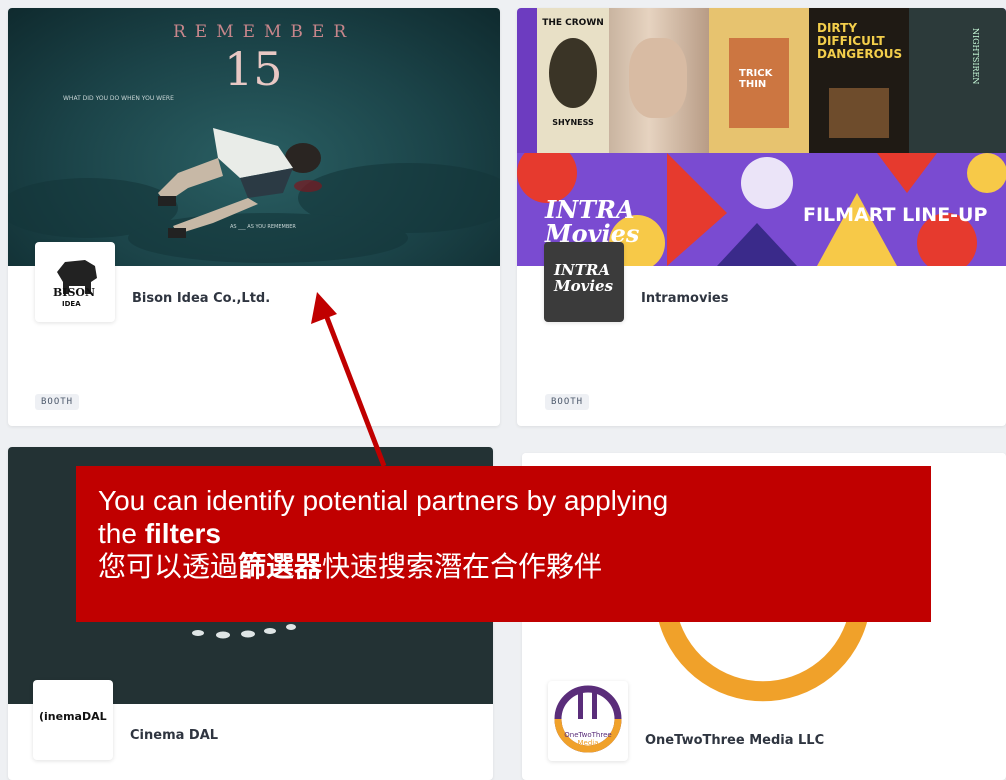 The height and width of the screenshot is (780, 1006). Describe the element at coordinates (350, 566) in the screenshot. I see `callout-line-3: 您可以透過篩選器快速搜索潛在合作夥伴` at that location.